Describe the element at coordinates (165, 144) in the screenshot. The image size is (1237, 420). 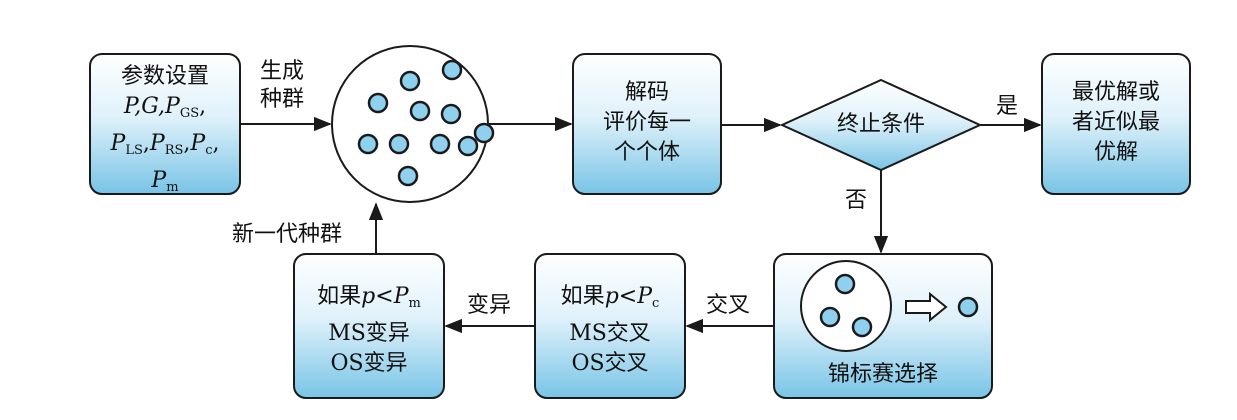
I see `params-line-3: PLS,PRS,Pc,` at that location.